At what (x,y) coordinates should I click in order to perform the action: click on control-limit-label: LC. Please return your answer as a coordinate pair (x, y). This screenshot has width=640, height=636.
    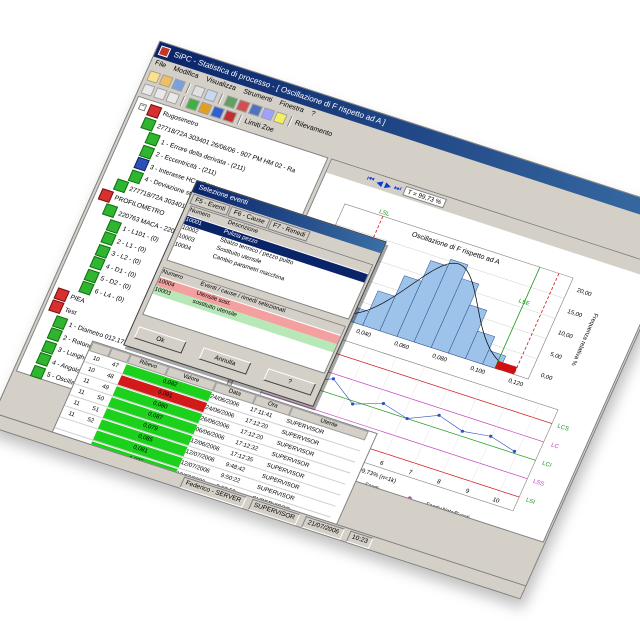
    Looking at the image, I should click on (555, 447).